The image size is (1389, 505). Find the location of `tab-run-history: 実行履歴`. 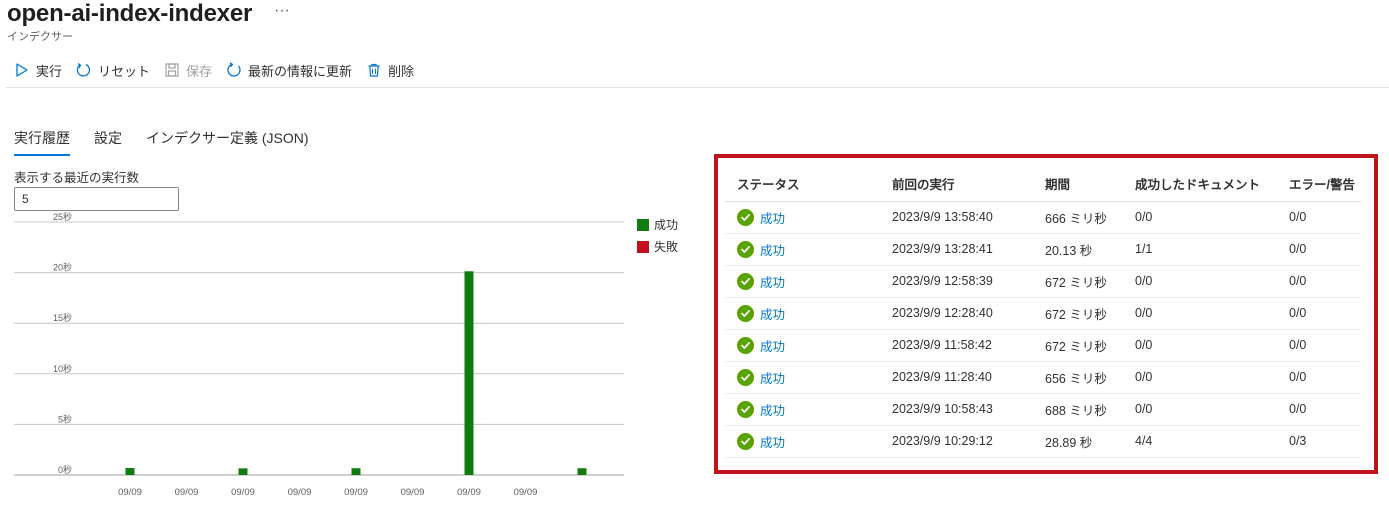

tab-run-history: 実行履歴 is located at coordinates (42, 142).